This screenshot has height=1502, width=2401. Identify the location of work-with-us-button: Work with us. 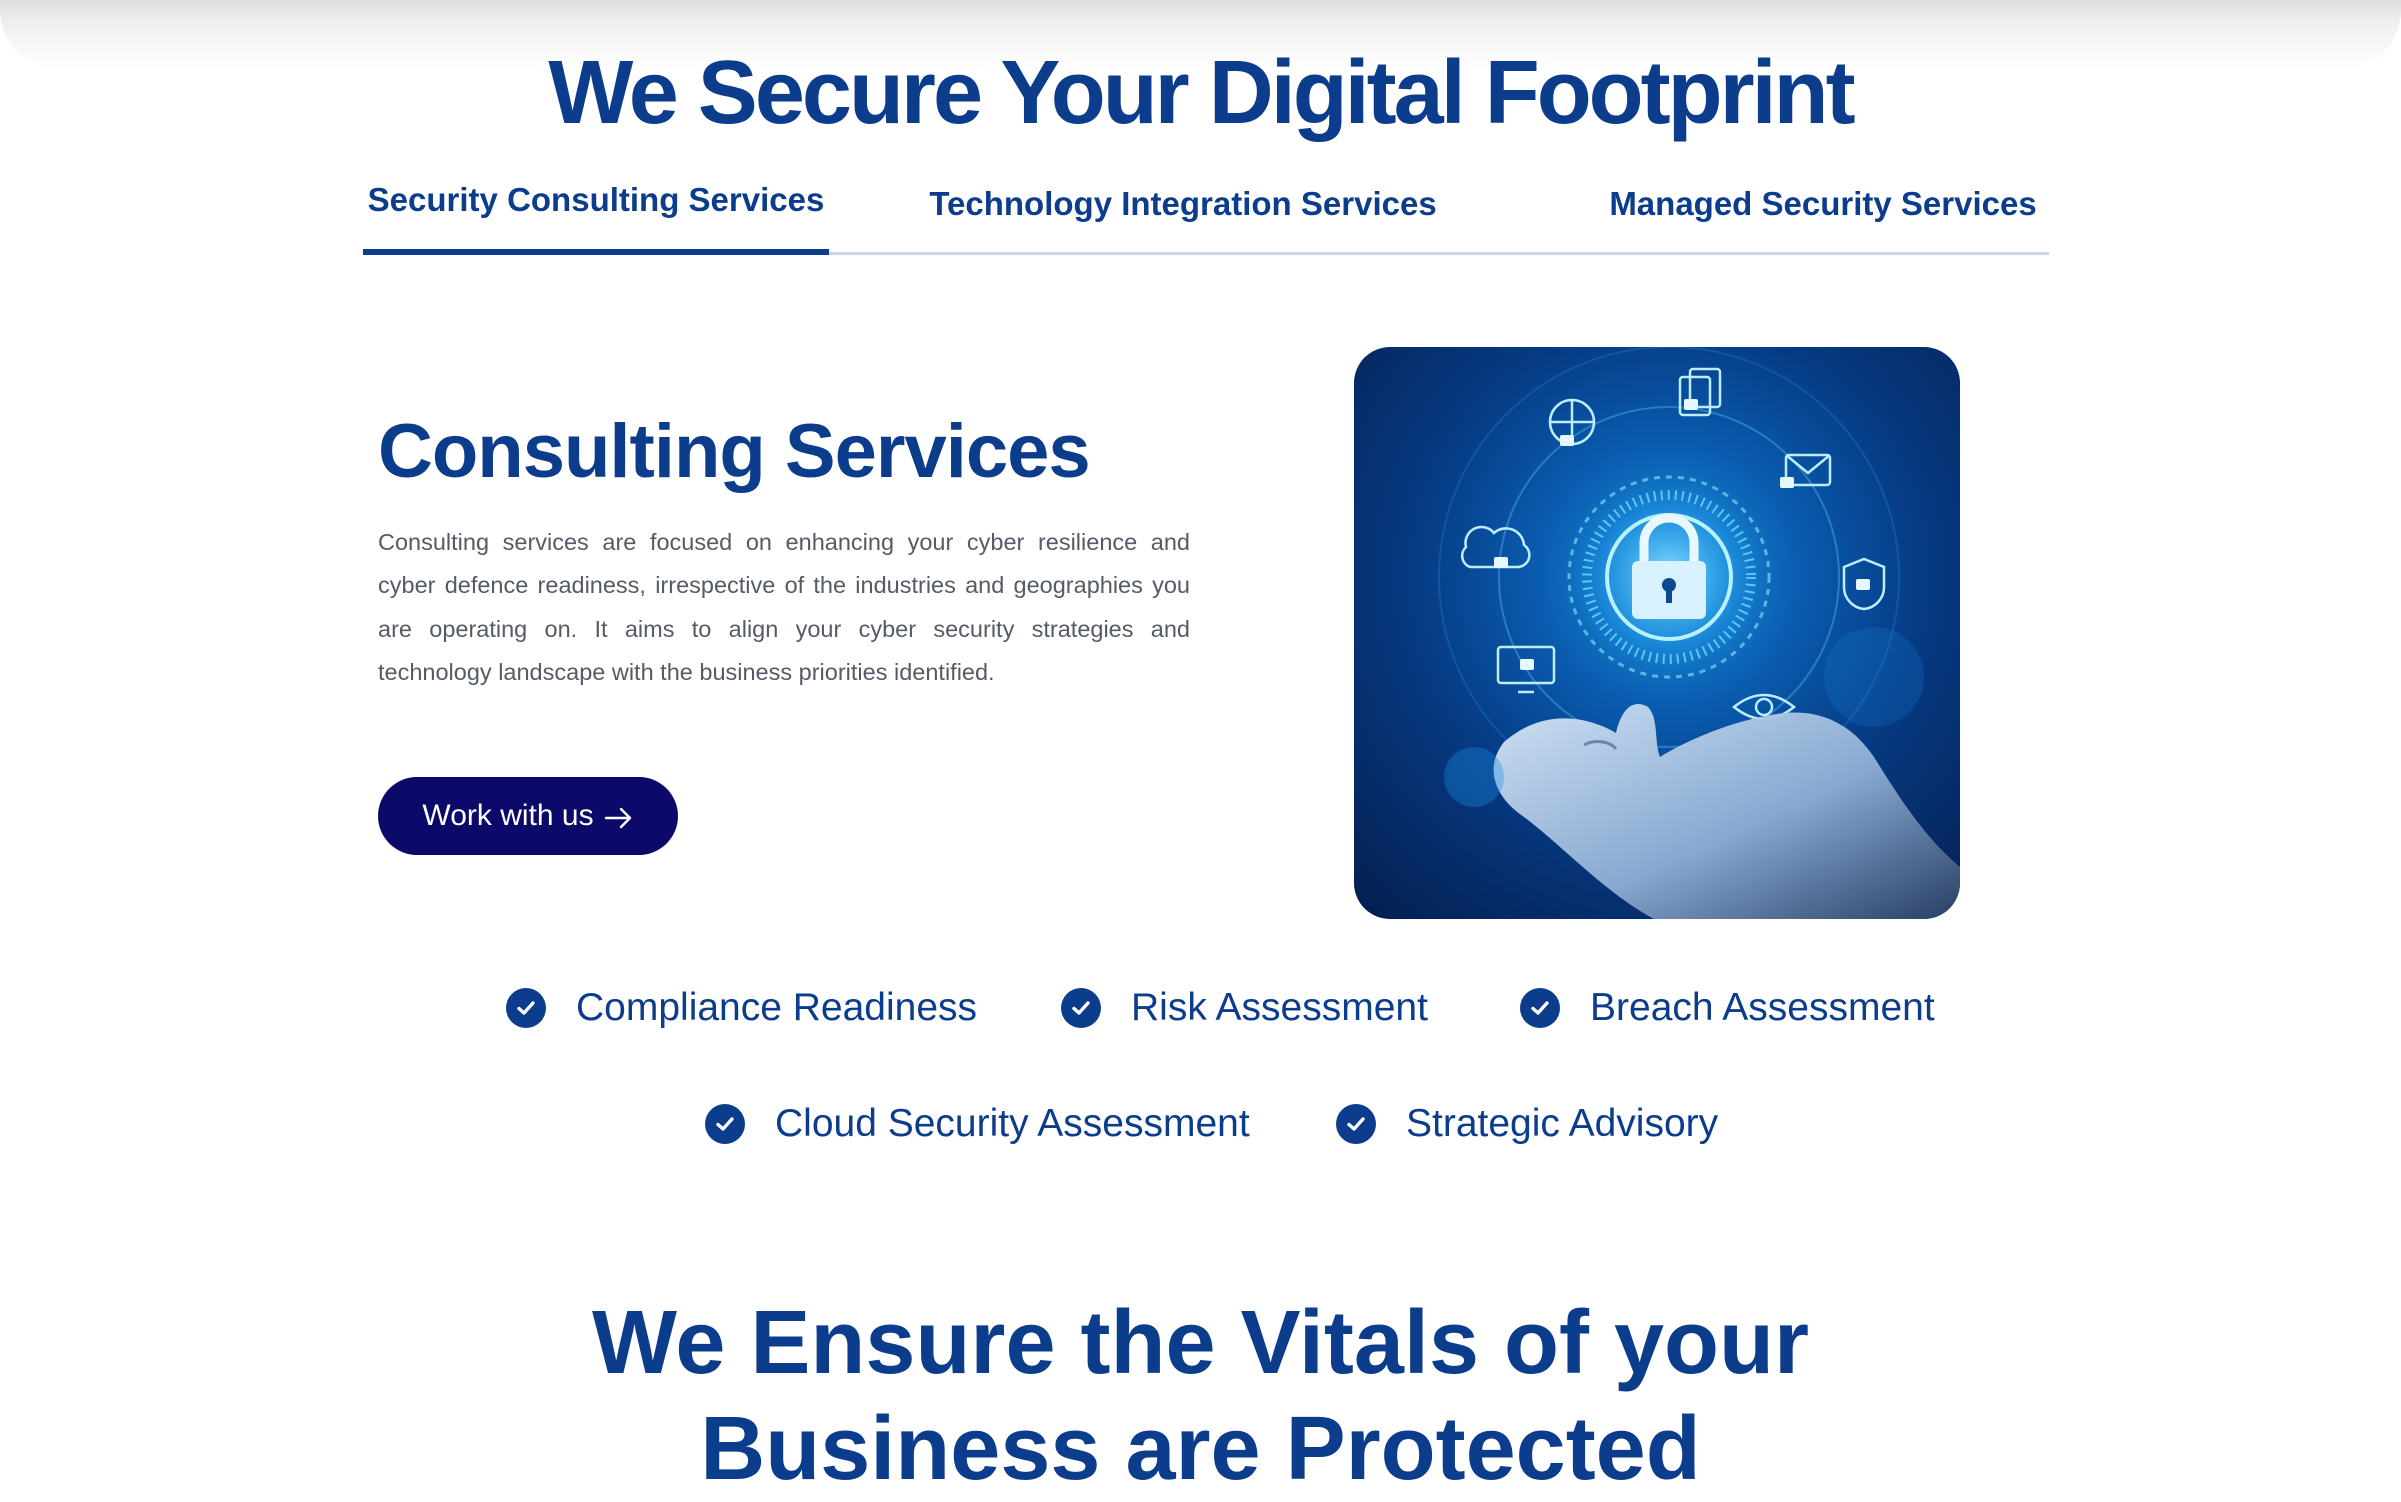
(528, 816).